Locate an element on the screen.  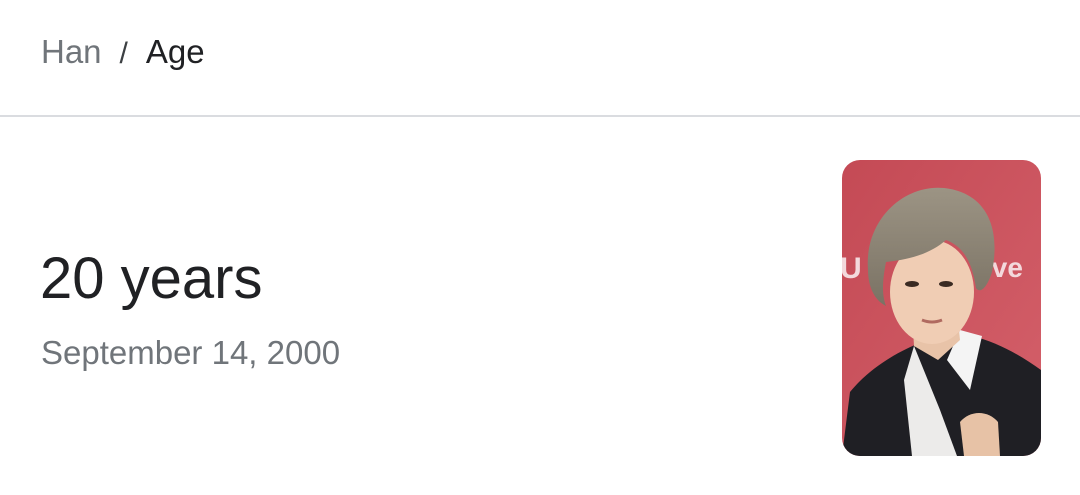
breadcrumb: Han / Age is located at coordinates (123, 53).